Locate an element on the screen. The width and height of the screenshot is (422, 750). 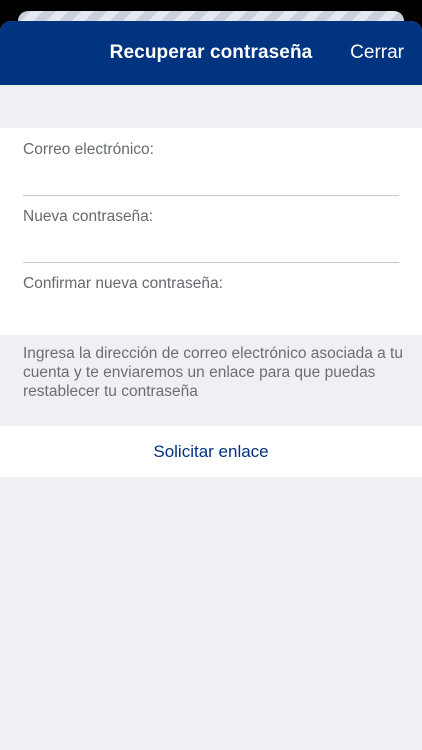
email-field is located at coordinates (211, 175).